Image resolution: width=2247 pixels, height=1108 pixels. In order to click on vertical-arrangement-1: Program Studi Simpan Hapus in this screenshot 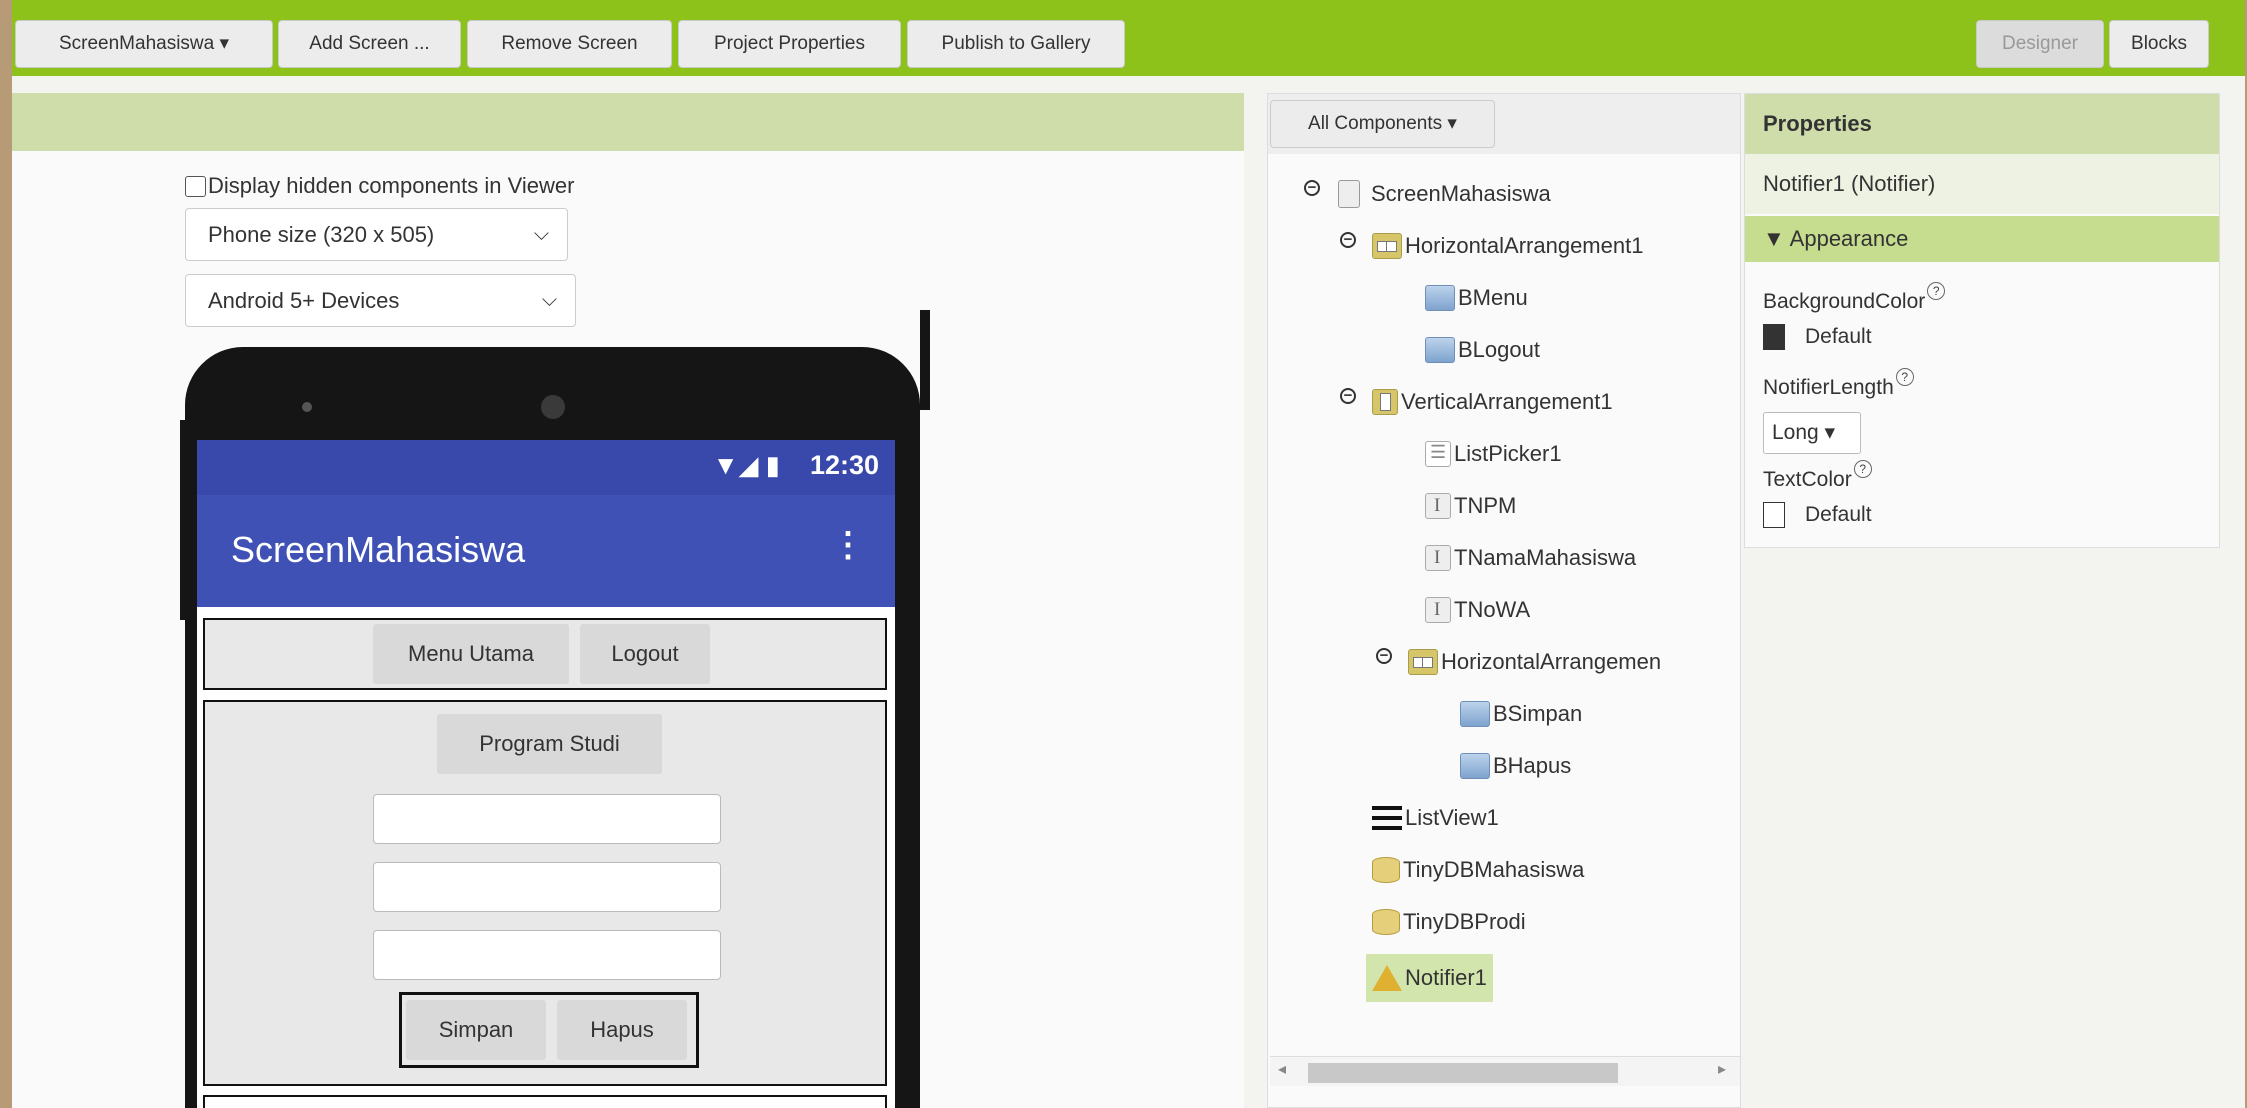, I will do `click(545, 893)`.